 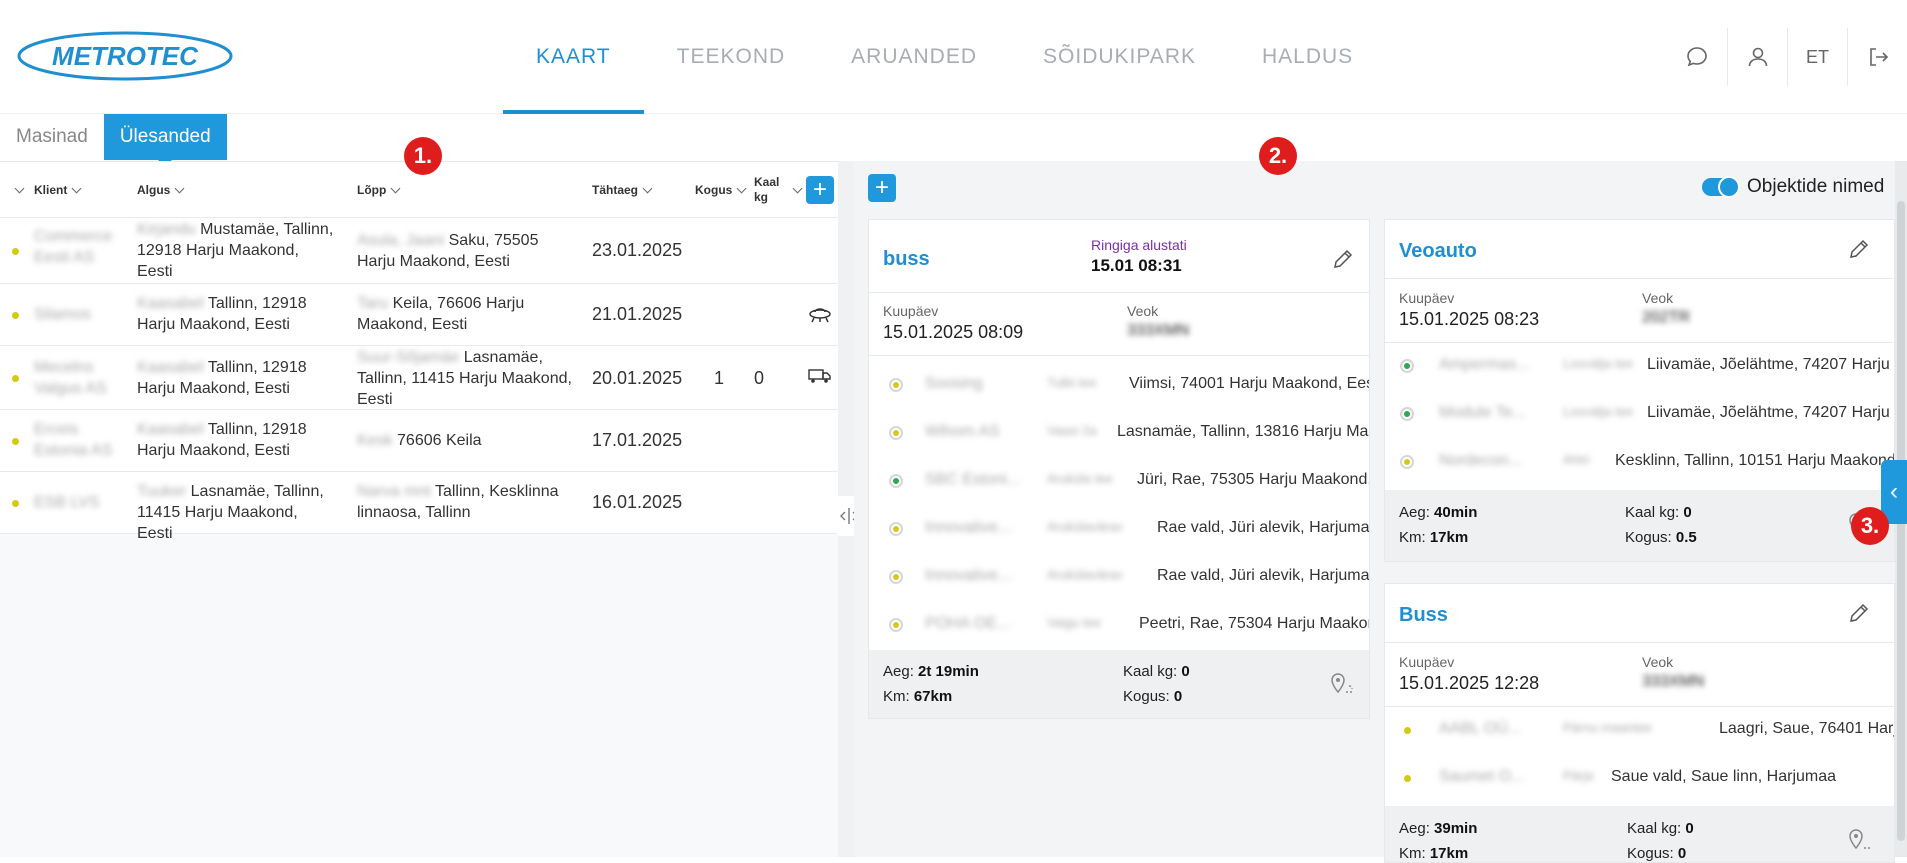 I want to click on col-lopp: Lõpp, so click(x=379, y=190).